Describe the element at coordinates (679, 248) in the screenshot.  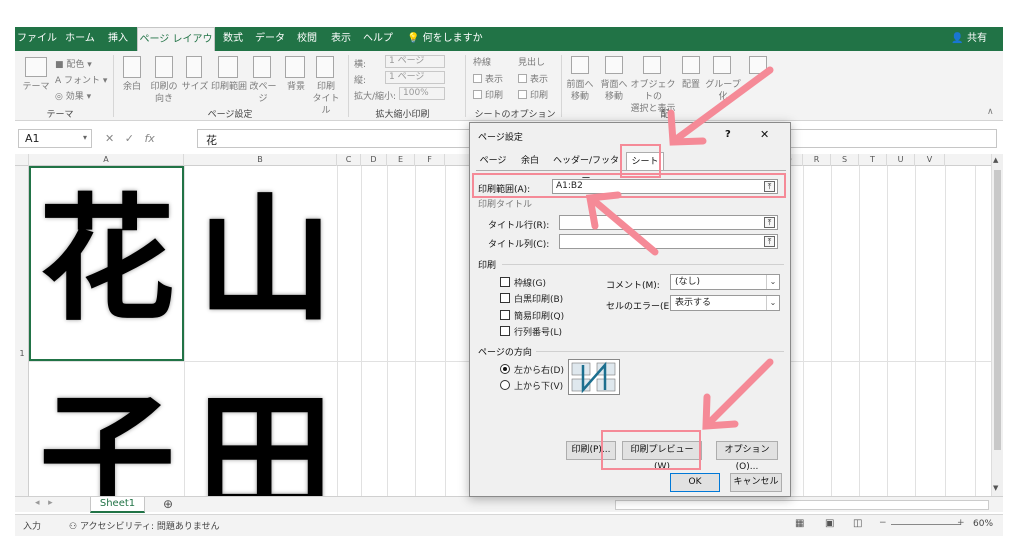
I see `annotation-arrows` at that location.